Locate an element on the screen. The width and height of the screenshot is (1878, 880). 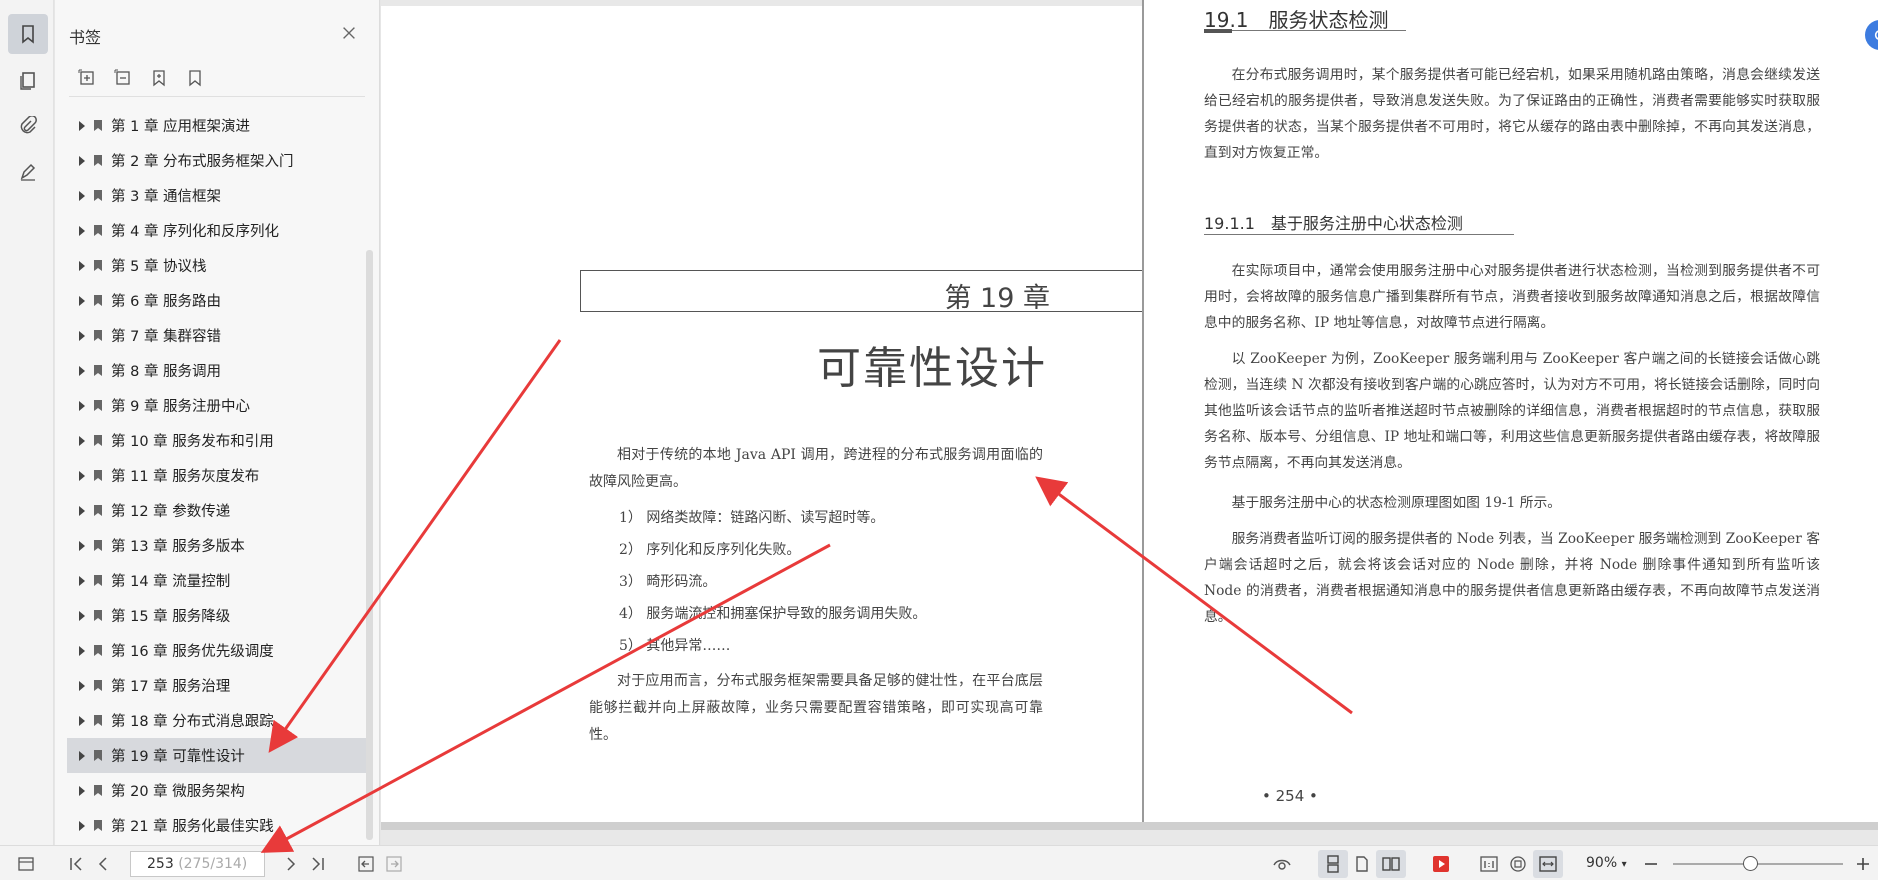
bookmark-item: 第 6 章 服务路由 is located at coordinates (217, 300).